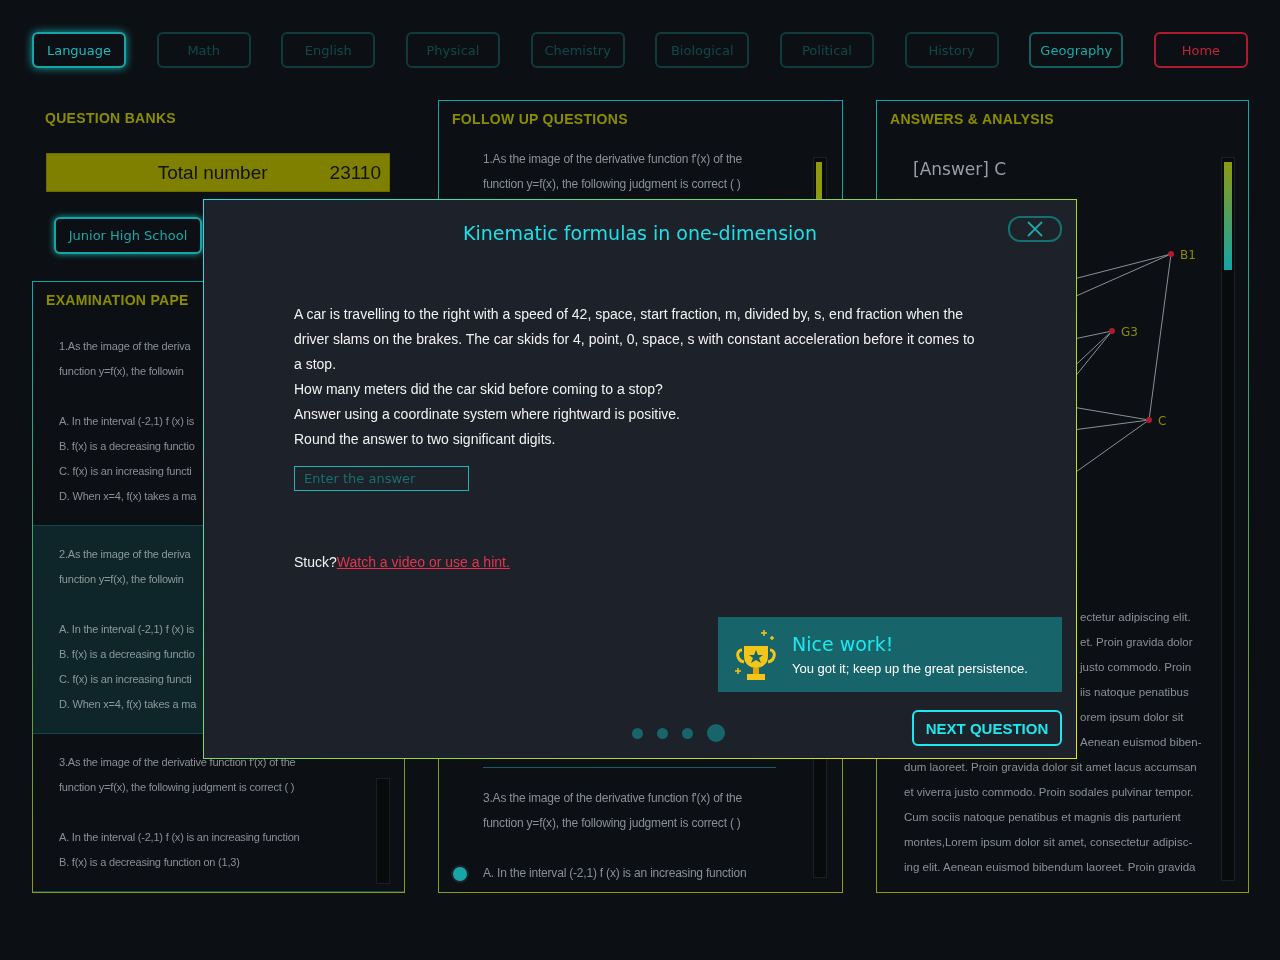 This screenshot has height=960, width=1280. I want to click on analysis-text: montes,Lorem ipsum dolor sit amet, consectetur adipisc-, so click(1048, 842).